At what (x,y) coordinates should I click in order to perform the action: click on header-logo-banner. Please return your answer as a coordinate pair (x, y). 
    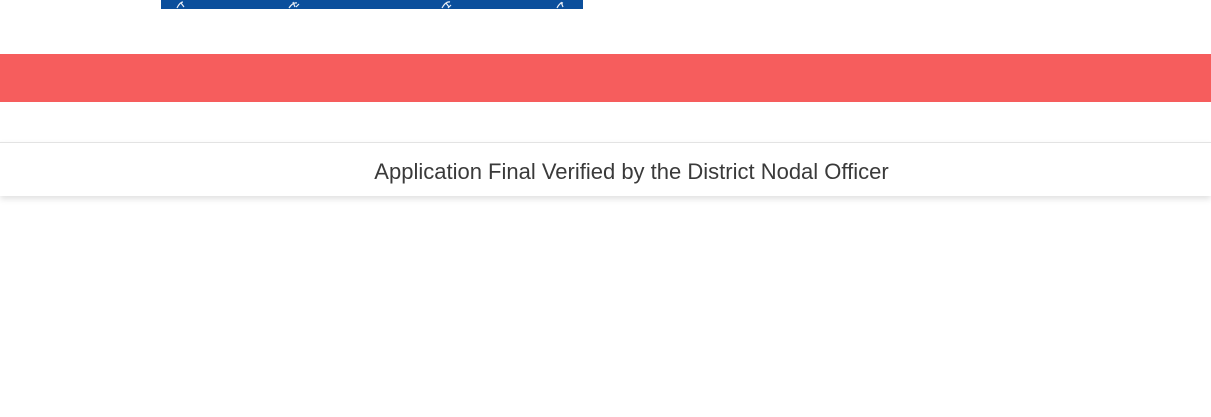
    Looking at the image, I should click on (372, 4).